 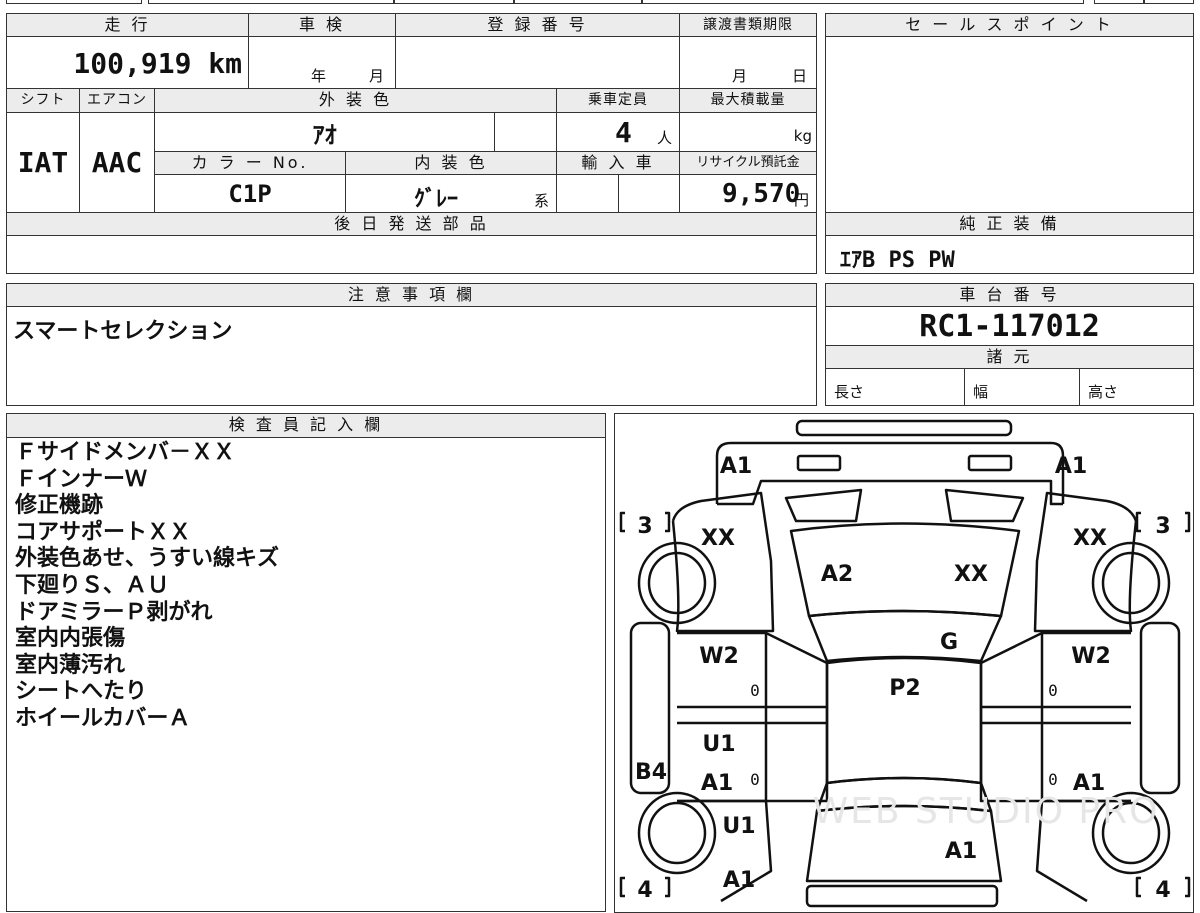 What do you see at coordinates (718, 744) in the screenshot?
I see `label-left-rear-door-1: U1` at bounding box center [718, 744].